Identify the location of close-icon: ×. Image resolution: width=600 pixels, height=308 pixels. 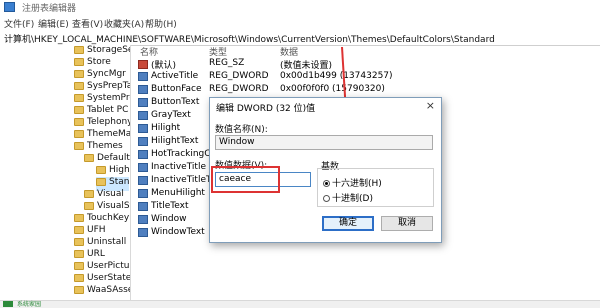
(430, 105).